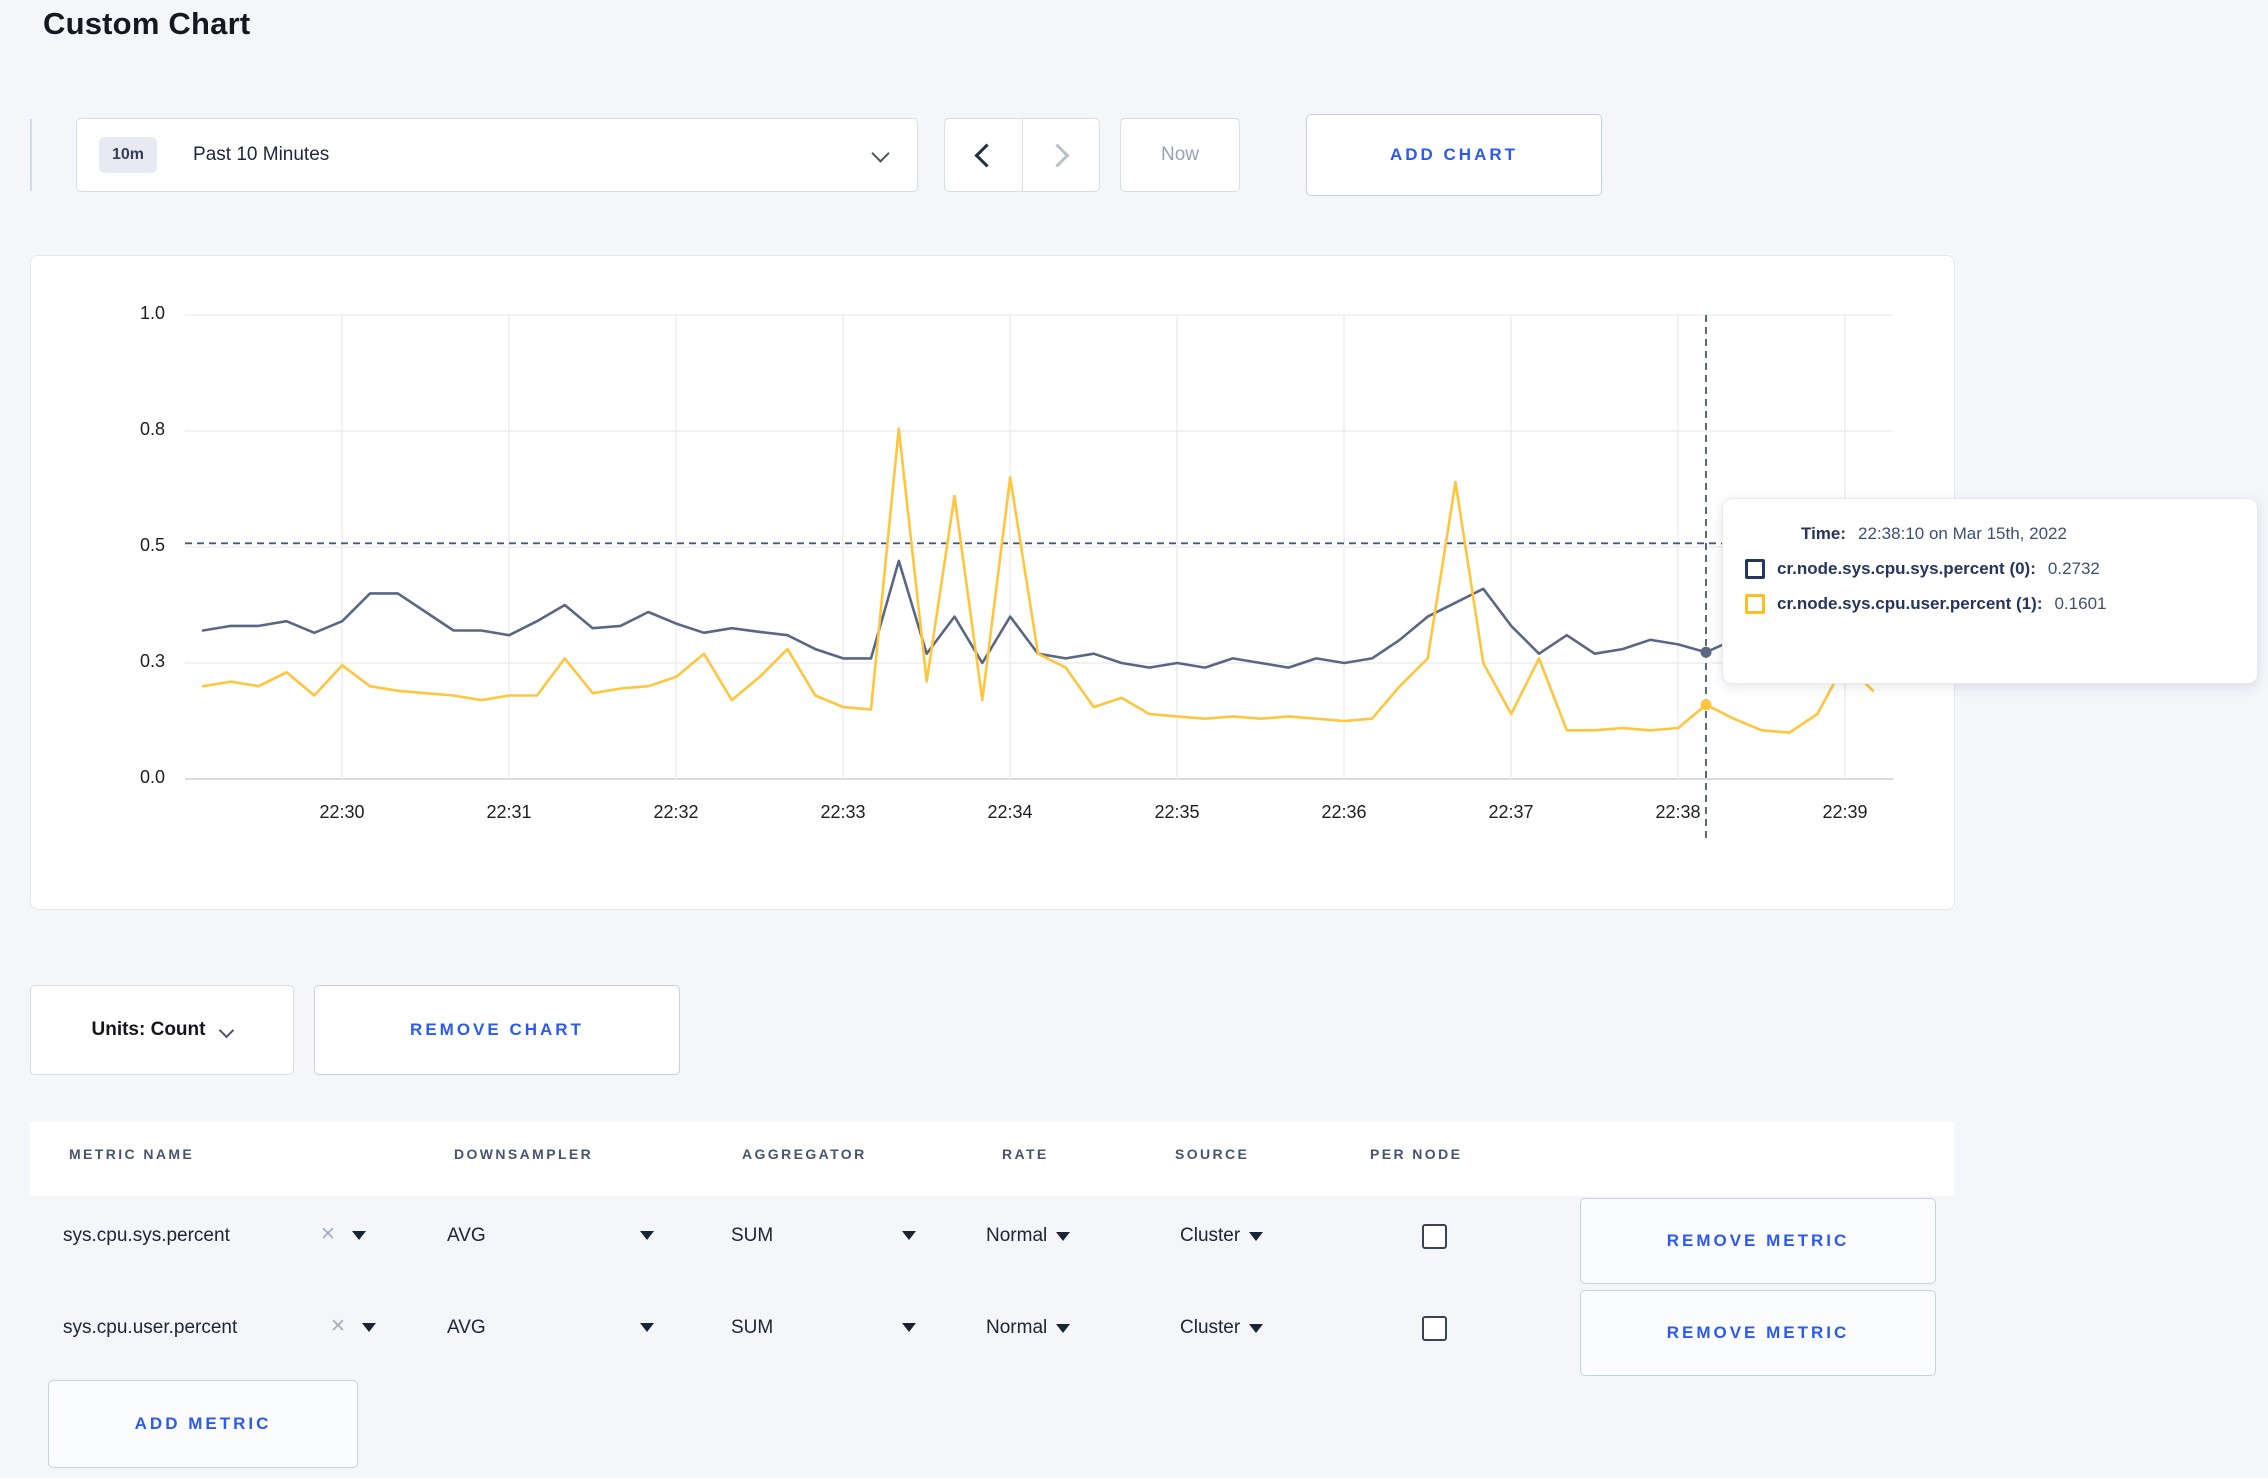 The width and height of the screenshot is (2268, 1478). I want to click on tooltip-series-row: cr.node.sys.cpu.user.percent (1): 0.1601, so click(2001, 604).